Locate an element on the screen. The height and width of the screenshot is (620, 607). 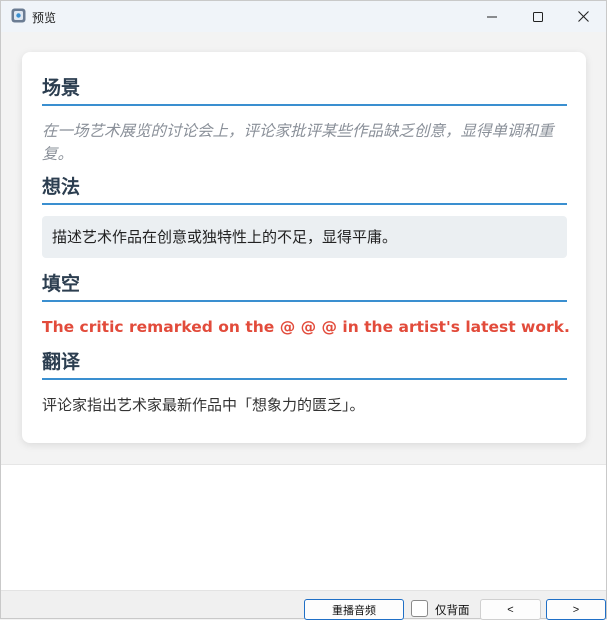
translation-text: 评论家指出艺术家最新作品中「想象力的匮乏」。 is located at coordinates (203, 405).